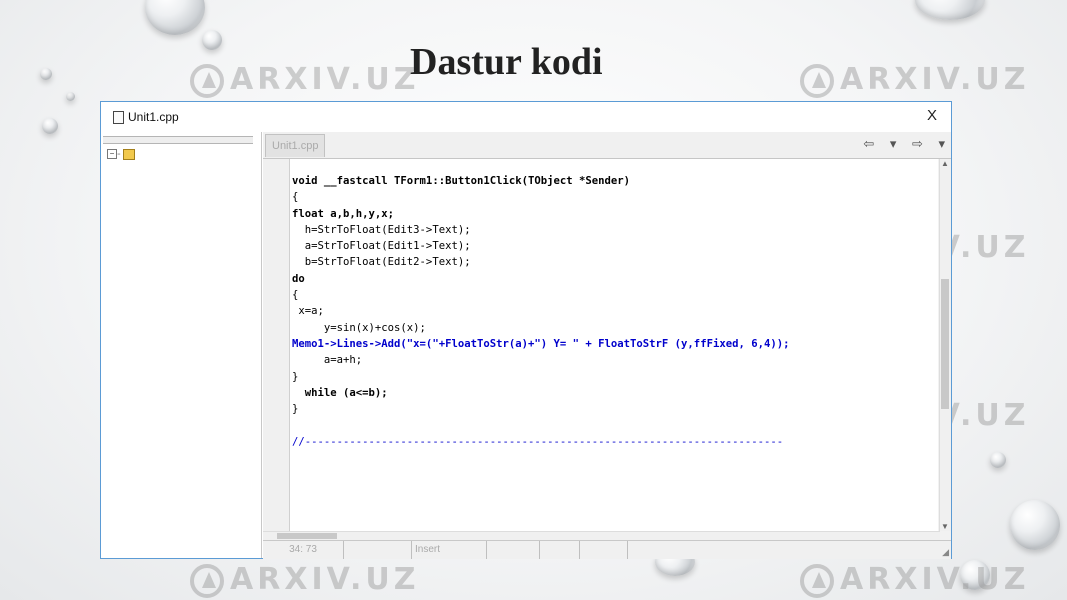 This screenshot has width=1067, height=600. Describe the element at coordinates (303, 550) in the screenshot. I see `cursor-position: 34: 73` at that location.